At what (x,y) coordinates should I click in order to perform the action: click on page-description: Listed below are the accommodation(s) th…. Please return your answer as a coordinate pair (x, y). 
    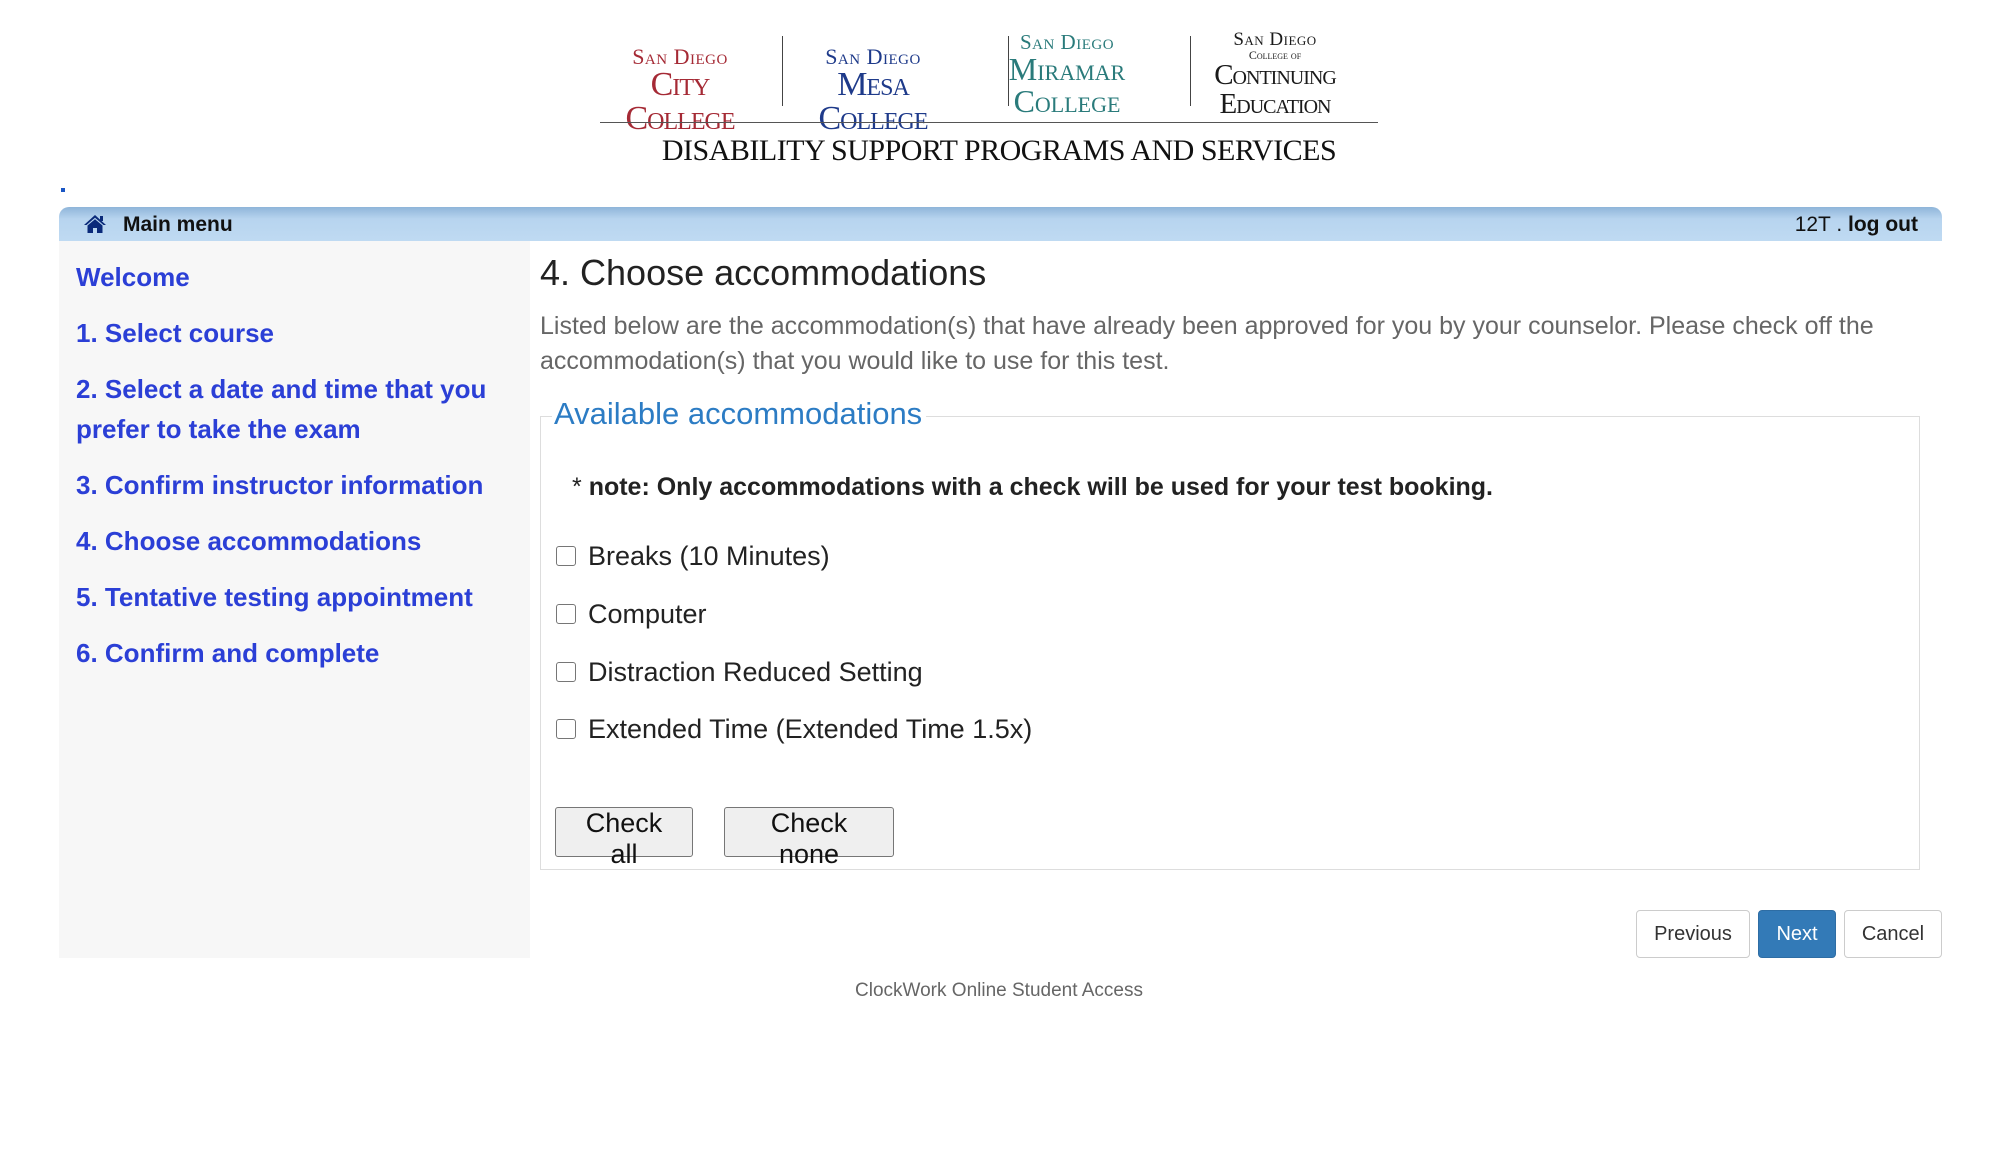
    Looking at the image, I should click on (1207, 343).